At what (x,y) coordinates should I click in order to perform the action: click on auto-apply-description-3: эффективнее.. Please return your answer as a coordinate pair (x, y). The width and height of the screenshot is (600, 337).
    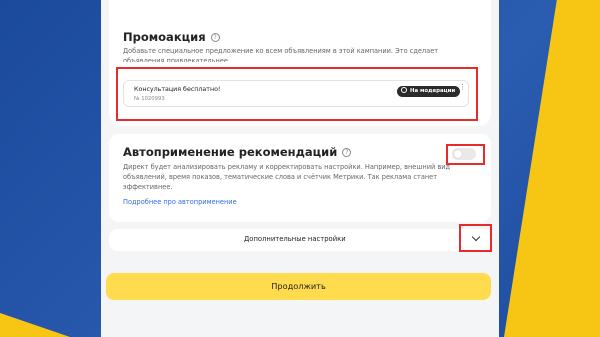
    Looking at the image, I should click on (148, 187).